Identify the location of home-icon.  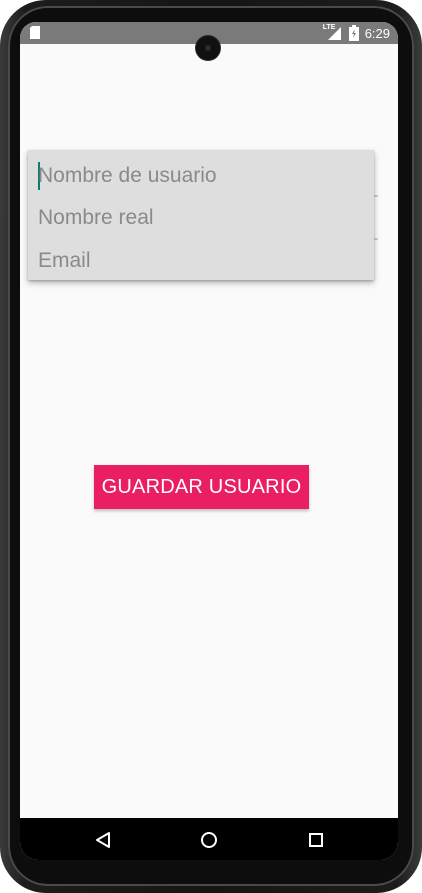
(209, 840).